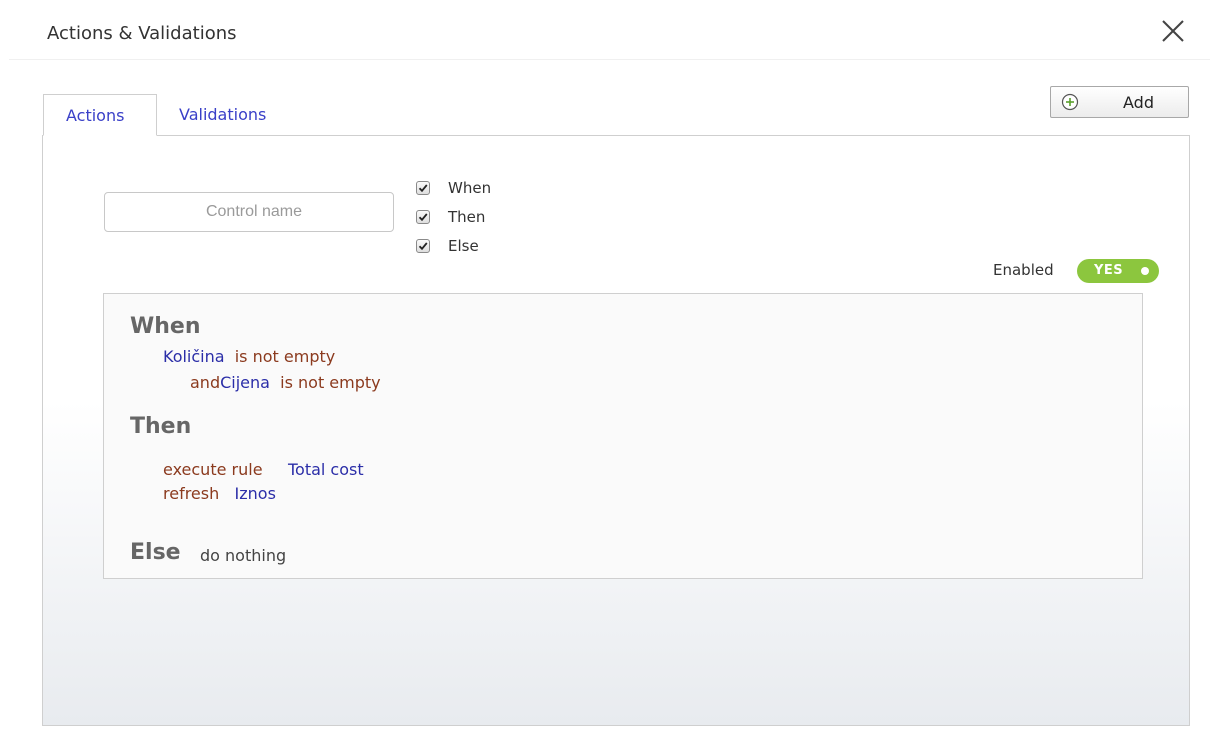 The image size is (1215, 742). Describe the element at coordinates (1138, 102) in the screenshot. I see `add-button-label: Add` at that location.